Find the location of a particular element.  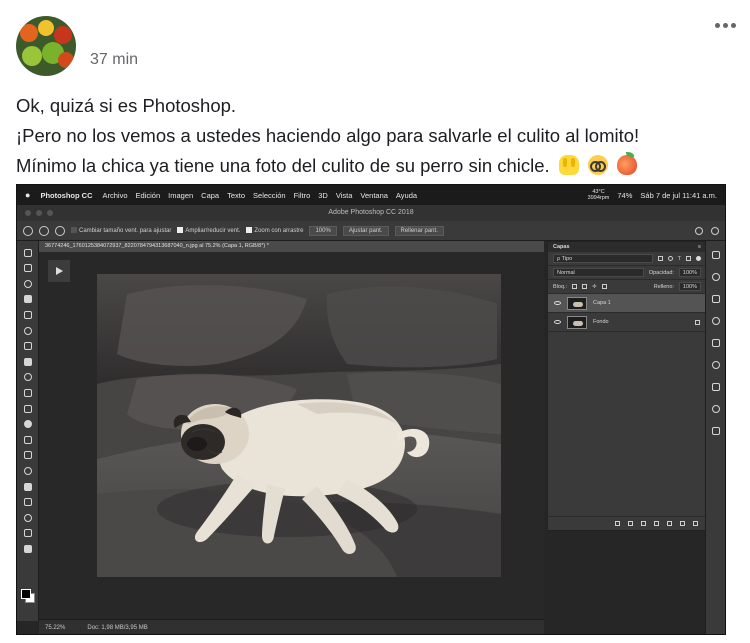

blur-tool-icon is located at coordinates (27, 439).